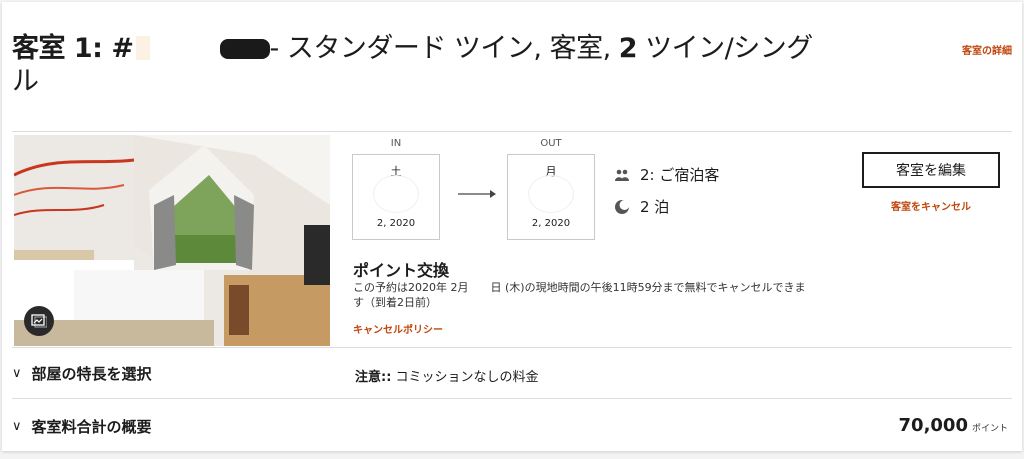 The height and width of the screenshot is (459, 1024). Describe the element at coordinates (396, 143) in the screenshot. I see `checkin-label: IN` at that location.